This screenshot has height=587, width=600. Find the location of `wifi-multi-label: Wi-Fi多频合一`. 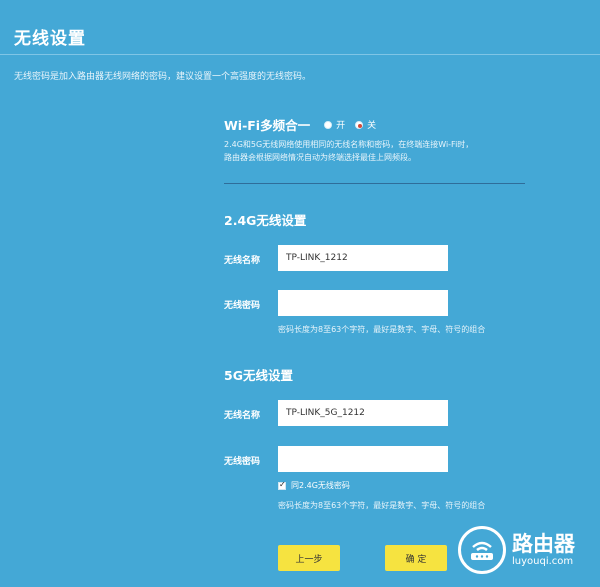

wifi-multi-label: Wi-Fi多频合一 is located at coordinates (267, 125).